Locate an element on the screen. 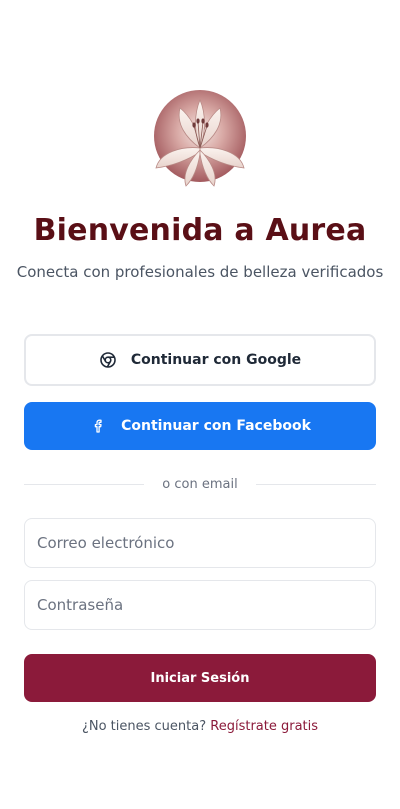 The image size is (400, 809). facebook-signin-button: Continuar con Facebook is located at coordinates (200, 426).